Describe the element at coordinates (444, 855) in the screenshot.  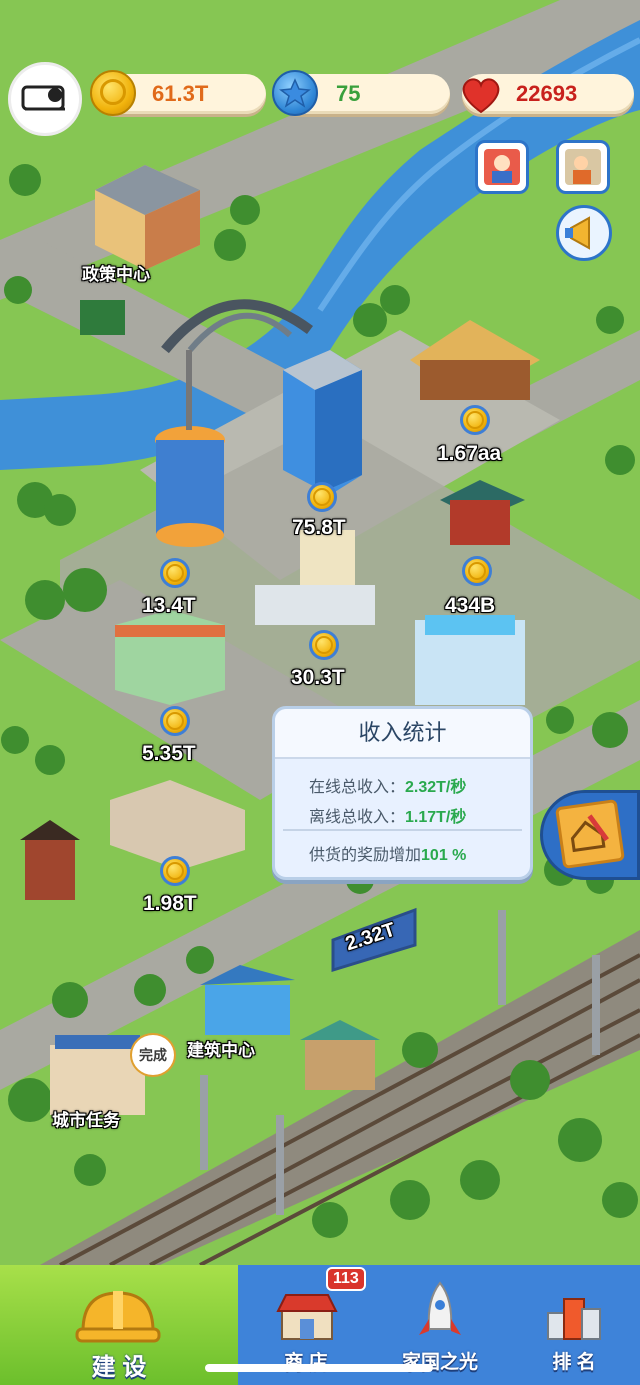
I see `bonus-value: 101 %` at that location.